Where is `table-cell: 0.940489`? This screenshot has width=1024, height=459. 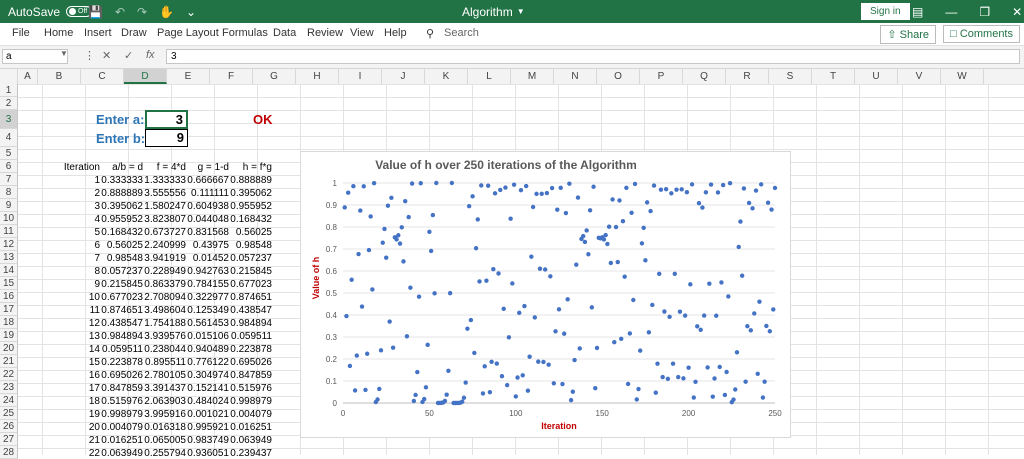
table-cell: 0.940489 is located at coordinates (205, 349).